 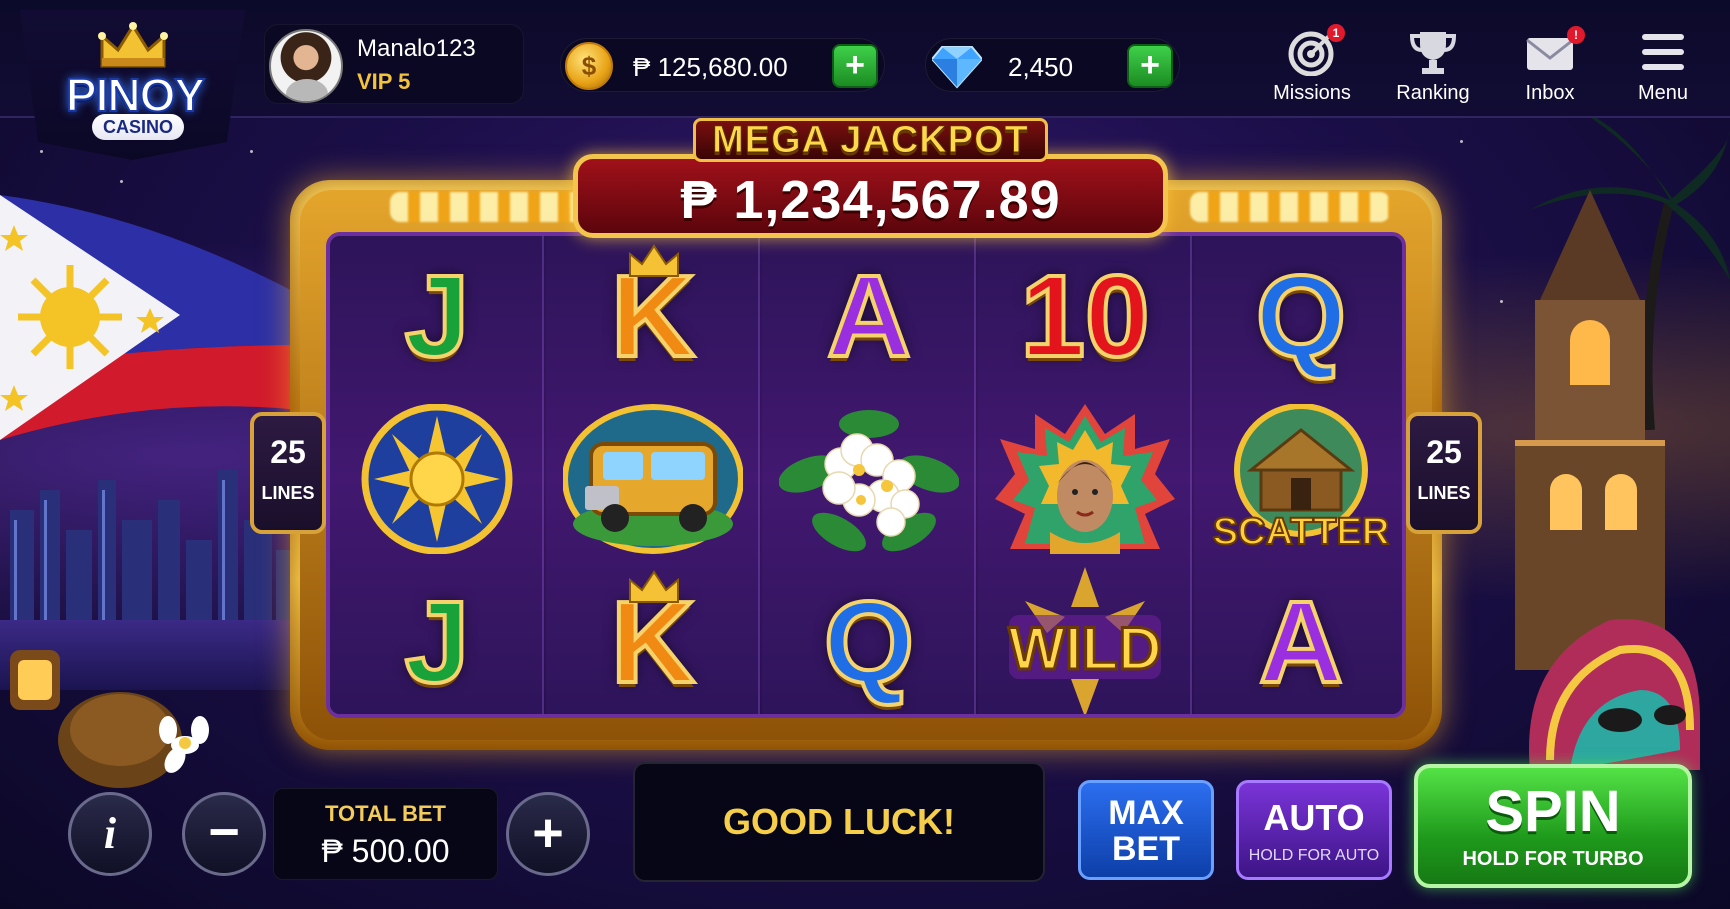 I want to click on player-profile: Manalo123 VIP 5, so click(x=394, y=64).